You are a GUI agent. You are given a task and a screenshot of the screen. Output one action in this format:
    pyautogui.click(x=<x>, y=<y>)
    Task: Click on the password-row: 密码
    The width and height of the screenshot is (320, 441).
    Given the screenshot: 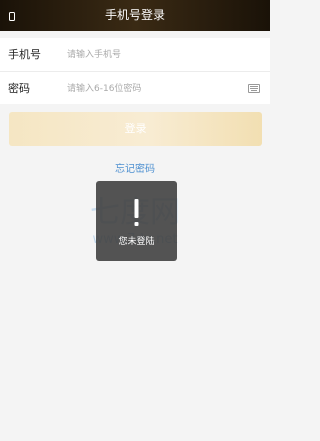 What is the action you would take?
    pyautogui.click(x=135, y=88)
    